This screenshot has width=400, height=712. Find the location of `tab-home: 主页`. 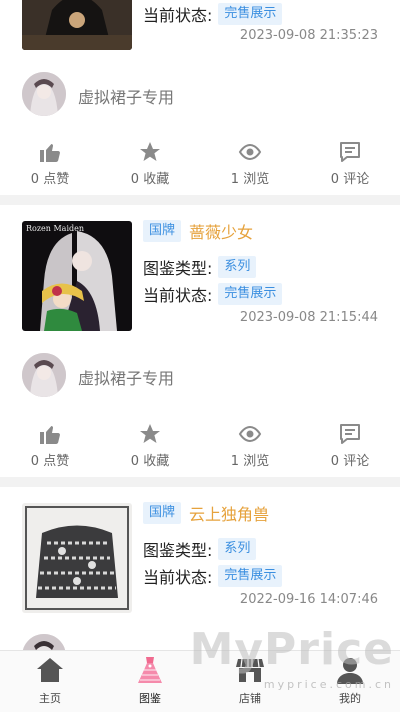

tab-home: 主页 is located at coordinates (50, 680).